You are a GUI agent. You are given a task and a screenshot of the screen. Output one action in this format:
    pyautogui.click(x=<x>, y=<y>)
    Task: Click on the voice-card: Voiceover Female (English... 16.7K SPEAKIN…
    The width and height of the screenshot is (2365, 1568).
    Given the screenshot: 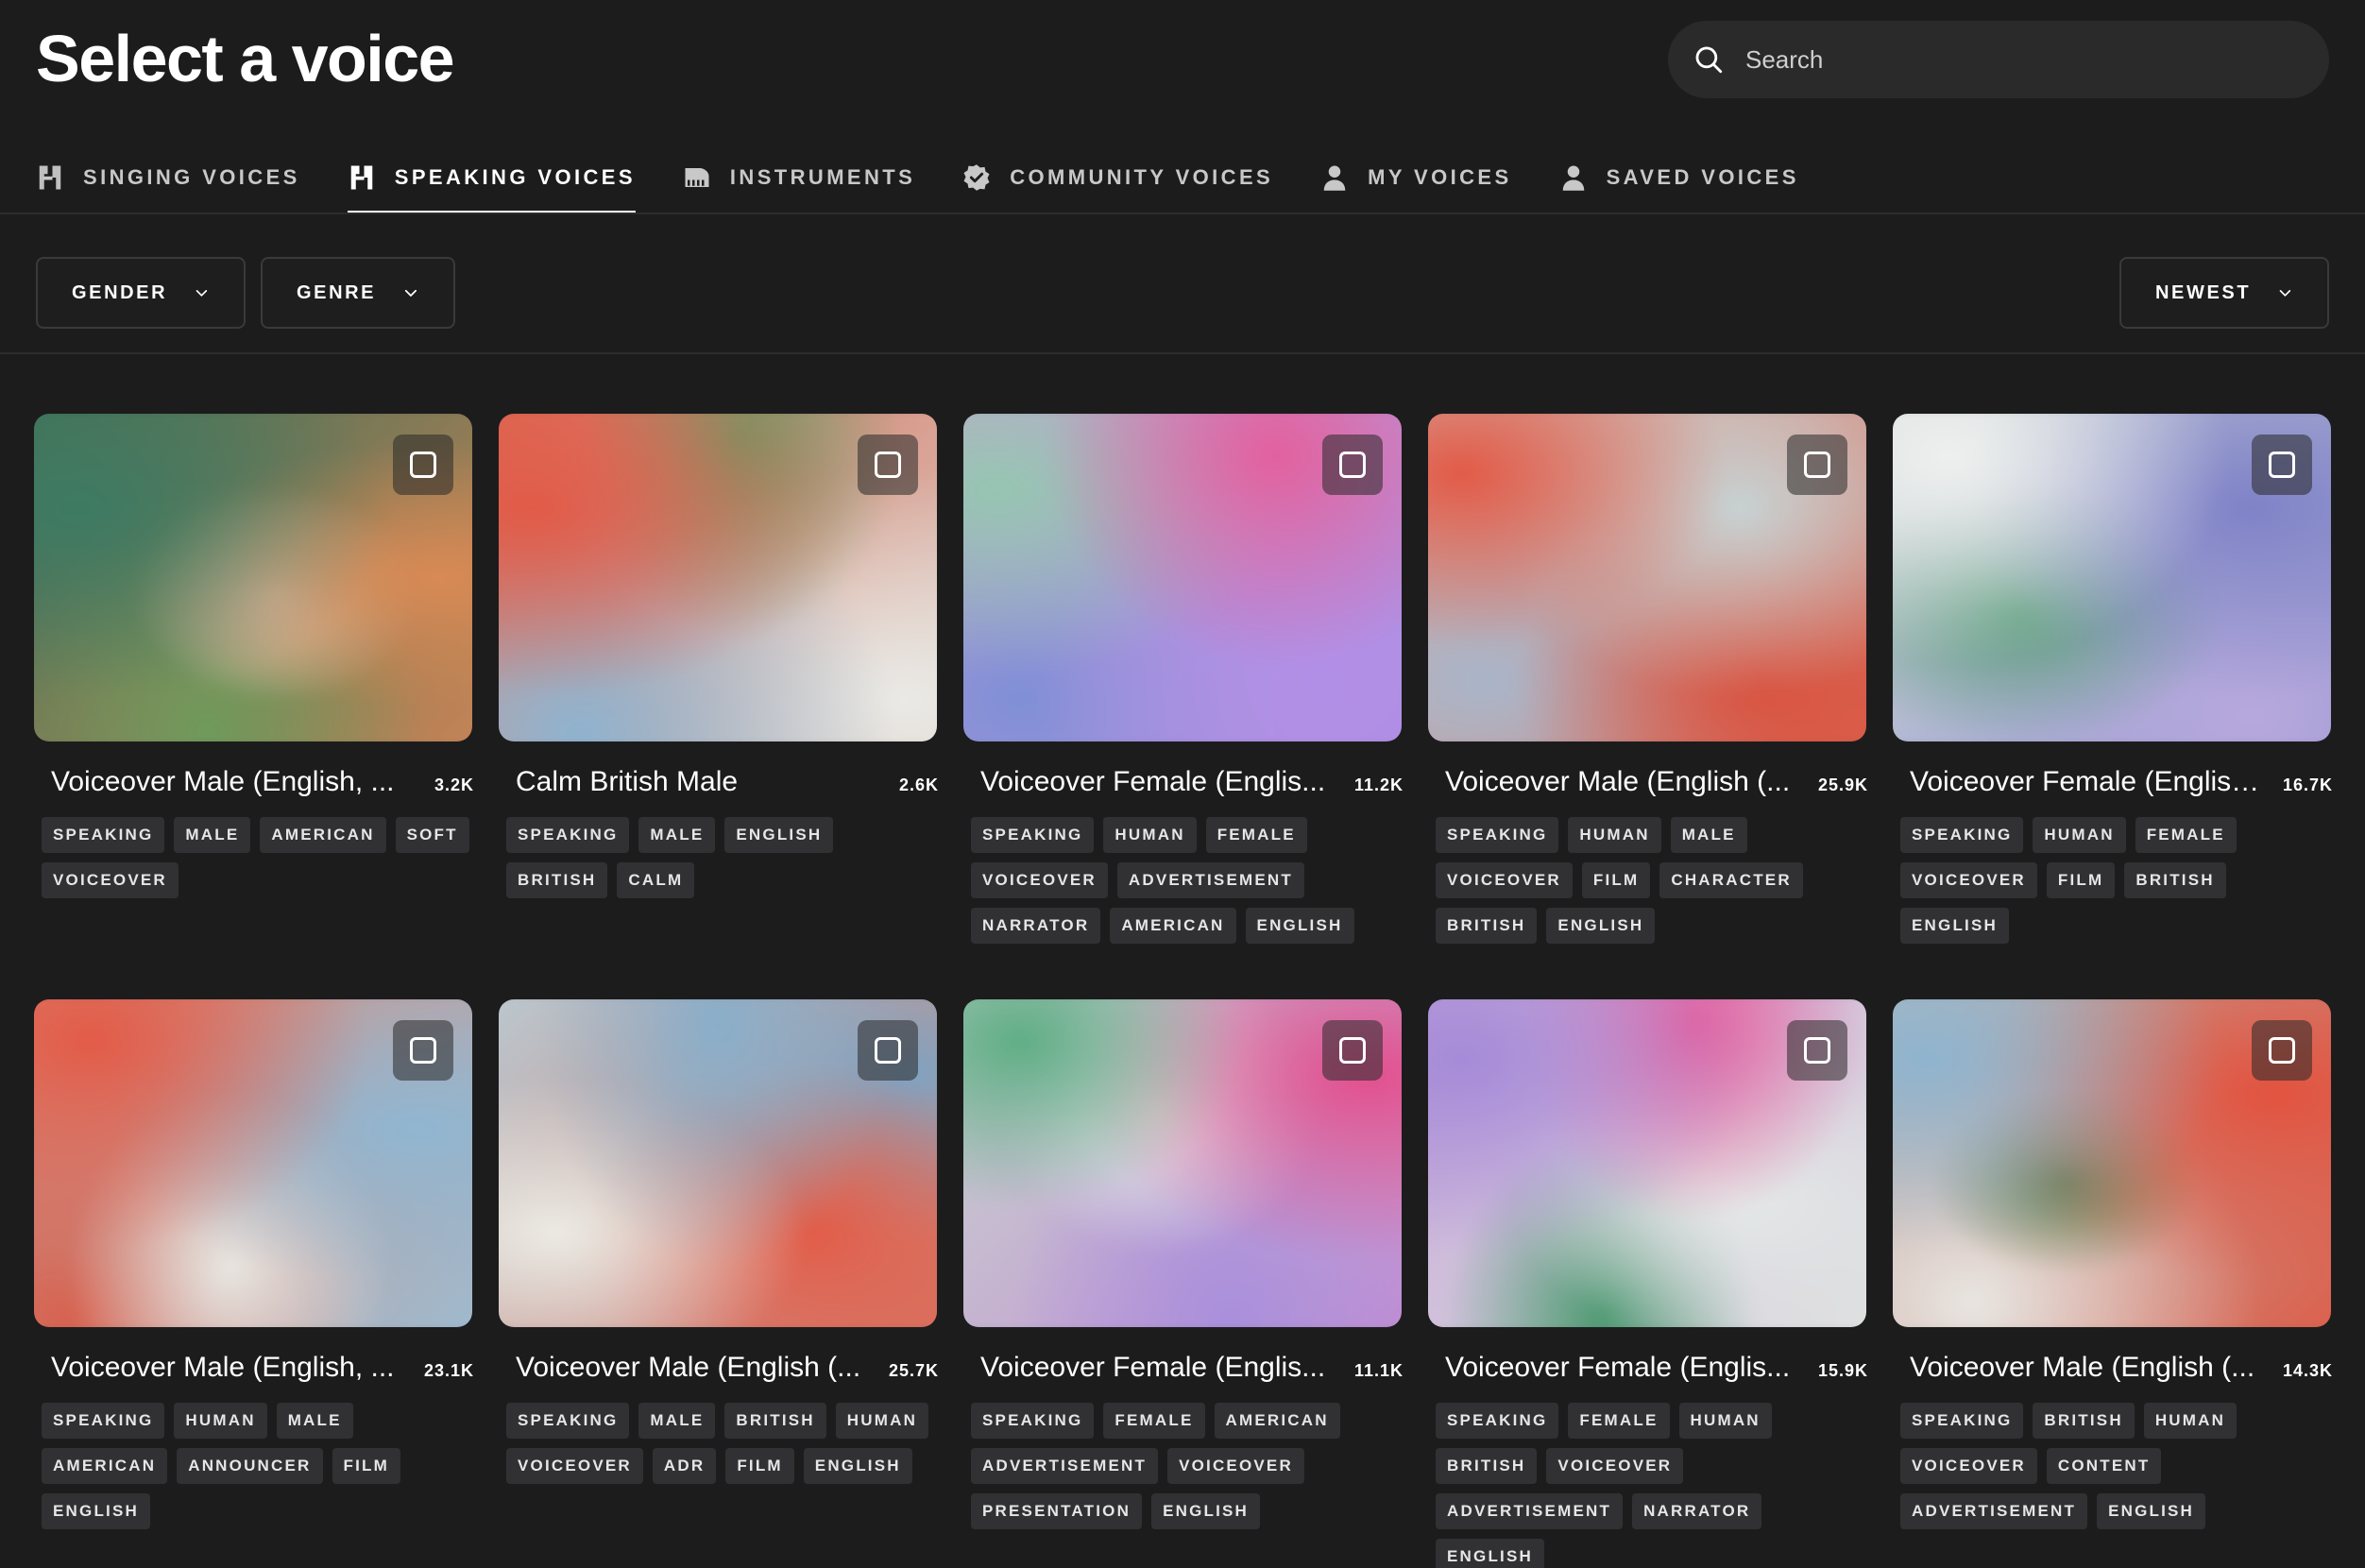 What is the action you would take?
    pyautogui.click(x=2112, y=683)
    